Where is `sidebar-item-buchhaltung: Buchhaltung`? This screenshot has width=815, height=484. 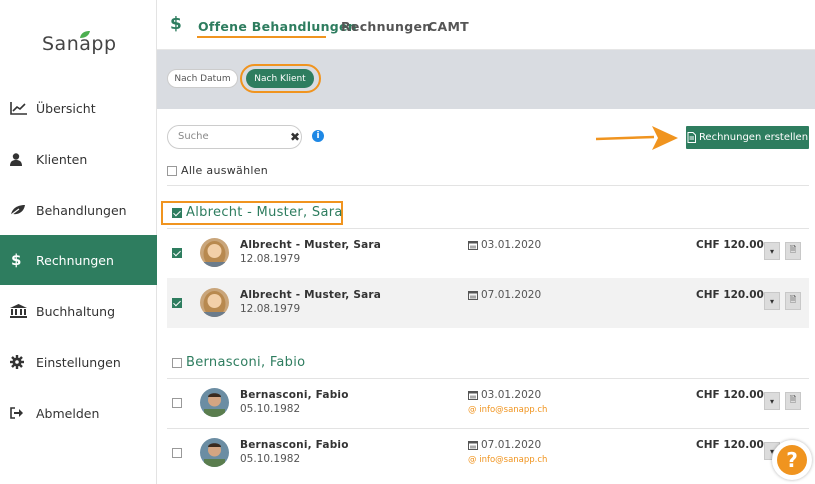
sidebar-item-buchhaltung: Buchhaltung is located at coordinates (78, 311).